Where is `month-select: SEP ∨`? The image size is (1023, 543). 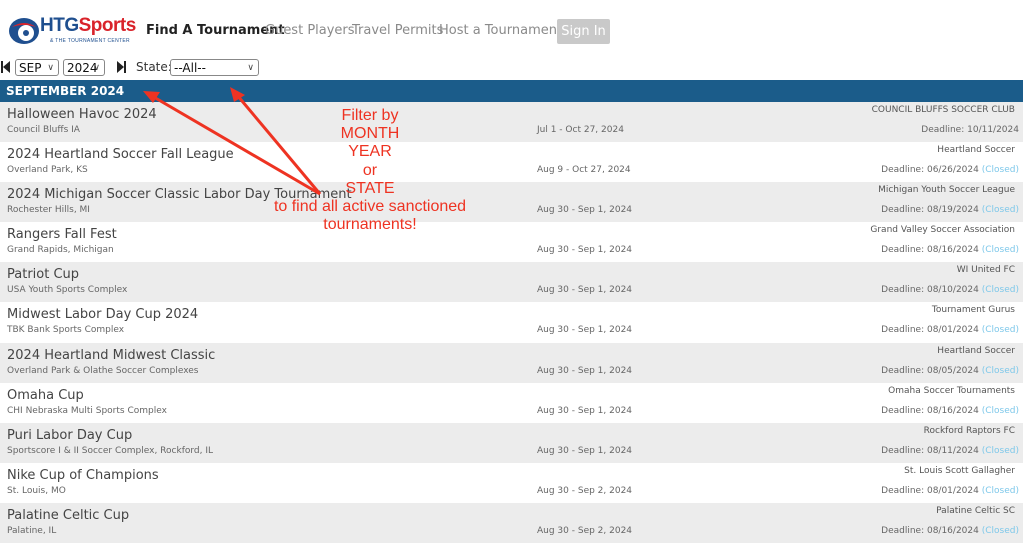 month-select: SEP ∨ is located at coordinates (37, 67).